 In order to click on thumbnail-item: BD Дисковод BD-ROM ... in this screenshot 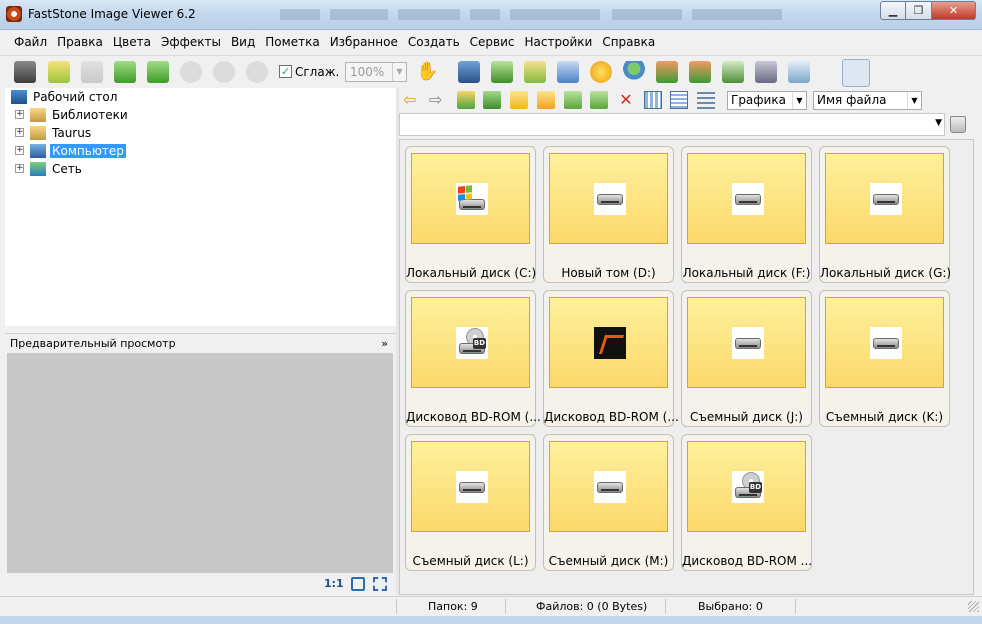, I will do `click(746, 502)`.